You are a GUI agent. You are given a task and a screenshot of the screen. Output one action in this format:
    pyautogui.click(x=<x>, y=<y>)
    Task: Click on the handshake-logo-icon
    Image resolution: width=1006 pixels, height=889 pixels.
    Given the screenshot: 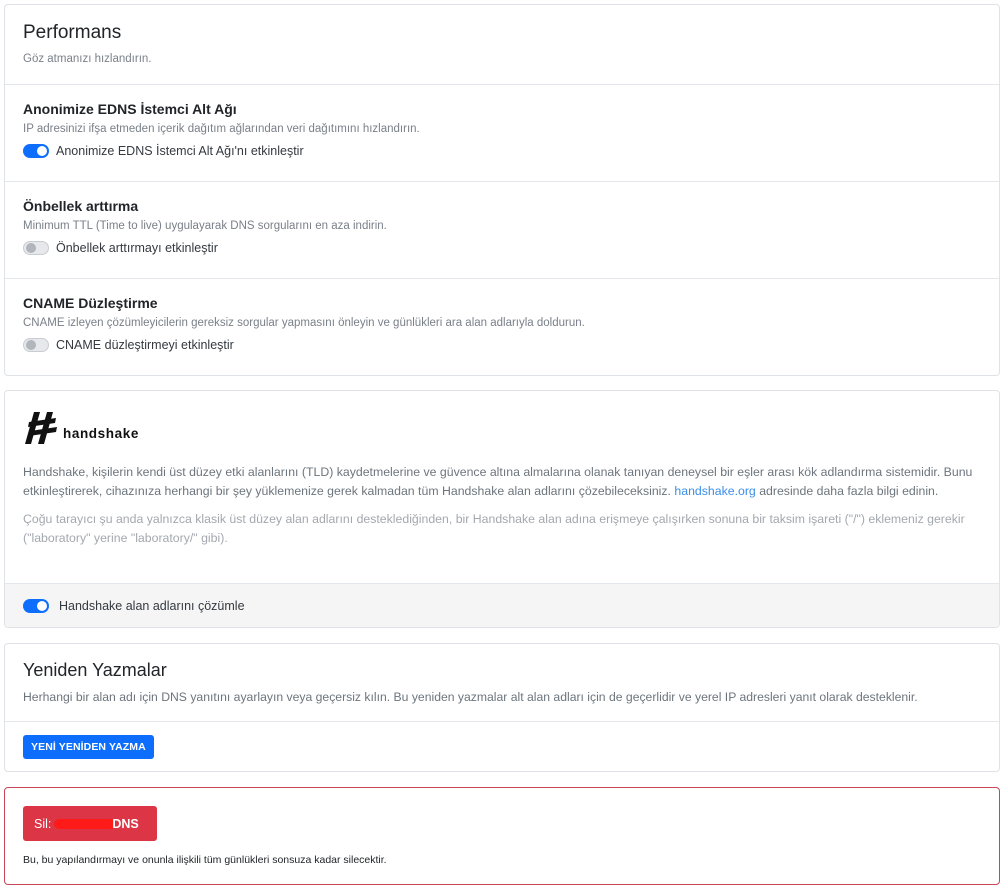 What is the action you would take?
    pyautogui.click(x=41, y=428)
    